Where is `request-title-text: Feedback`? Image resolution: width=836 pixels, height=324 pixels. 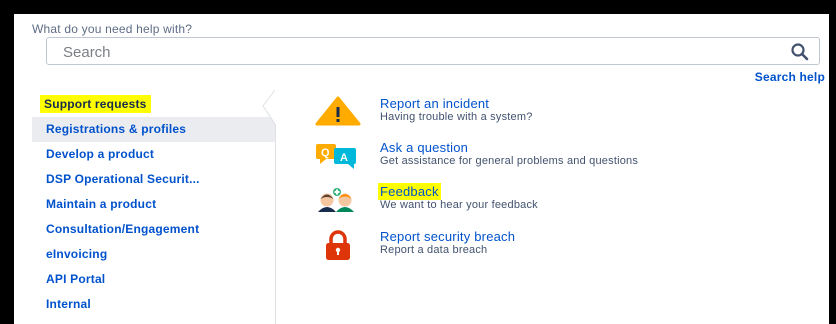
request-title-text: Feedback is located at coordinates (409, 191).